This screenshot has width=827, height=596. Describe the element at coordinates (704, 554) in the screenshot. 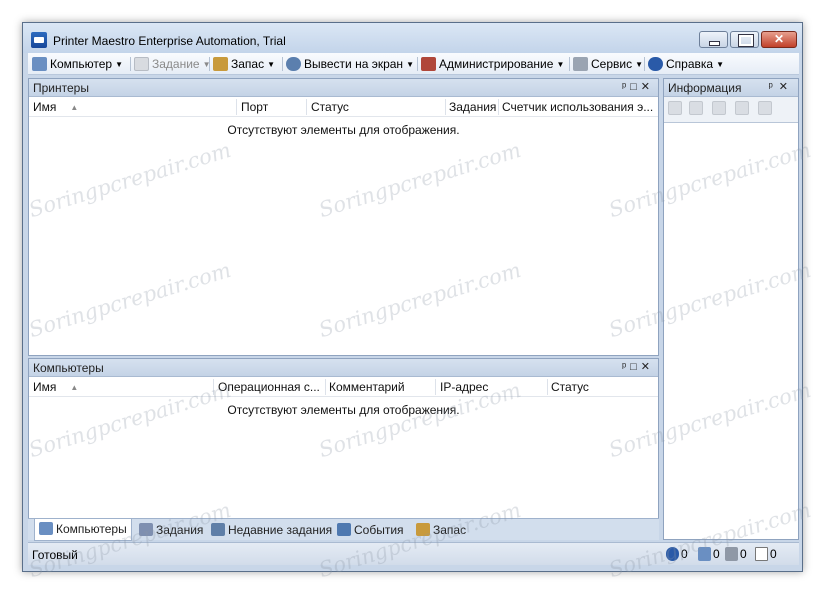

I see `computer-status-icon` at that location.